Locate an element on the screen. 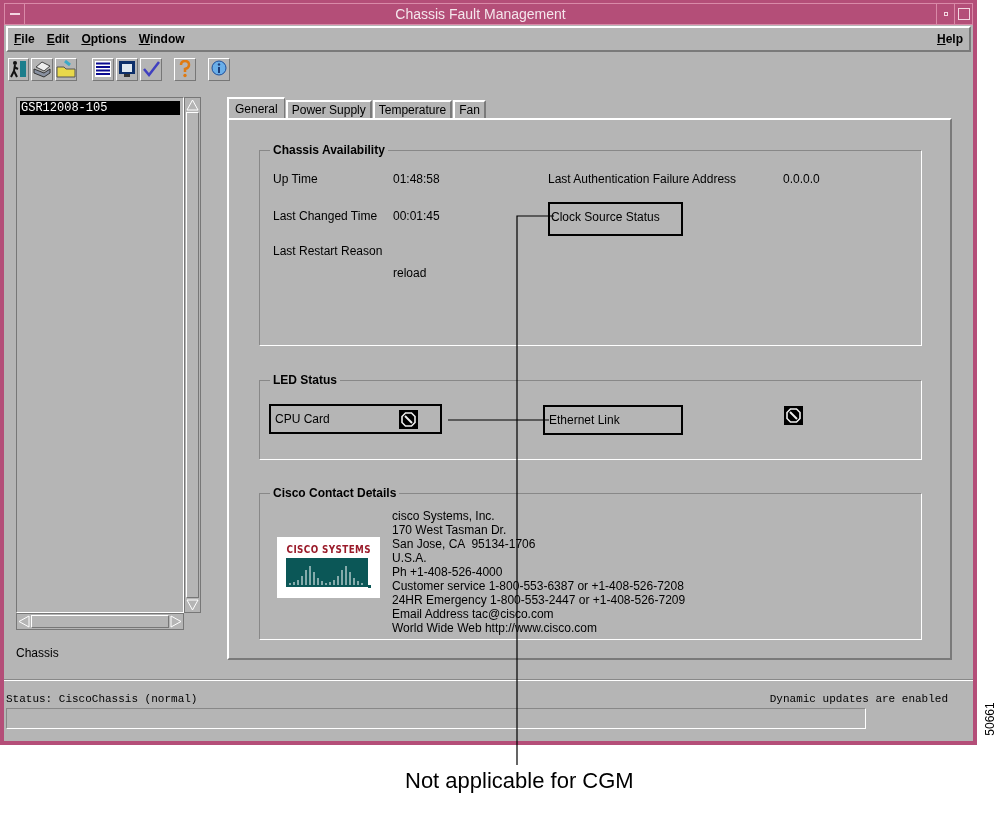  help-icon is located at coordinates (185, 69).